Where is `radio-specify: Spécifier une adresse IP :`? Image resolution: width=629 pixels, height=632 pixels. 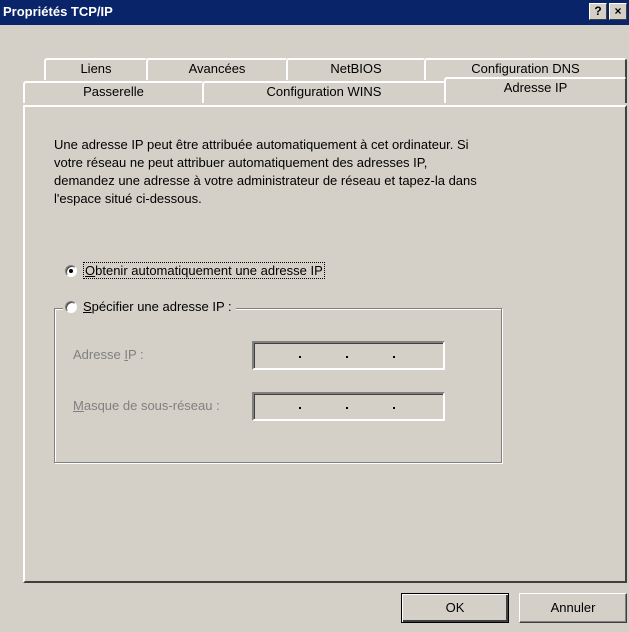
radio-specify: Spécifier une adresse IP : is located at coordinates (149, 306).